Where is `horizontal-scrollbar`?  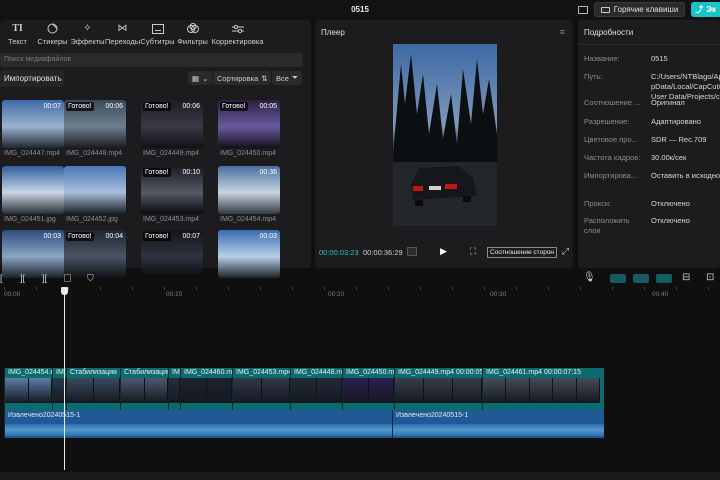
horizontal-scrollbar is located at coordinates (360, 476).